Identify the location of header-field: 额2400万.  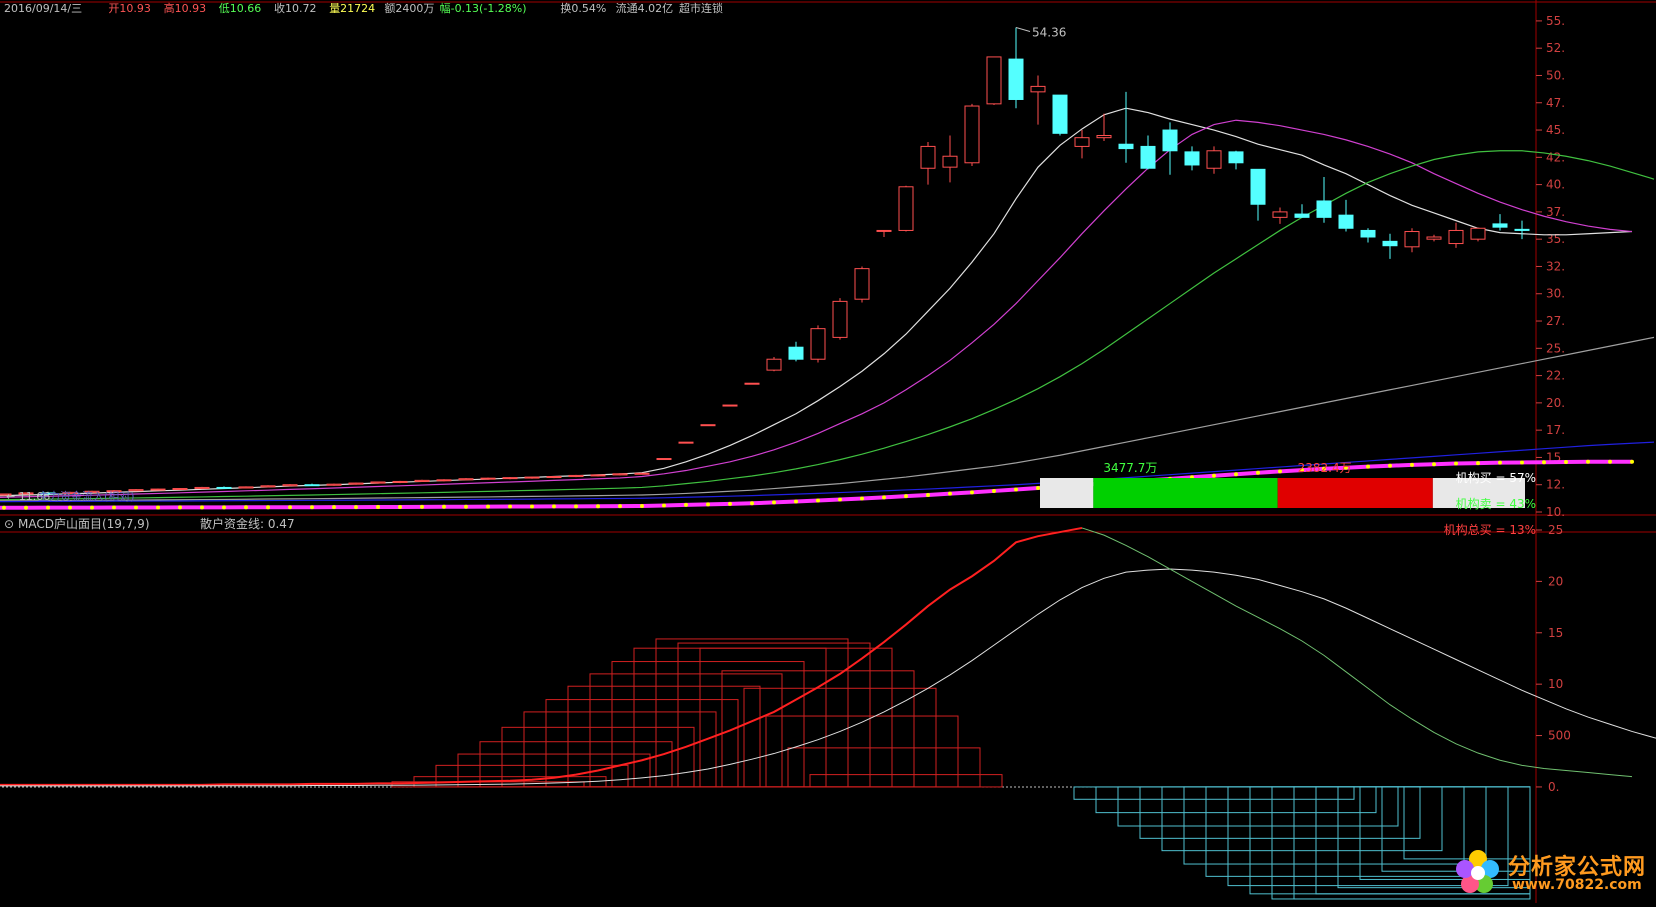
(409, 8).